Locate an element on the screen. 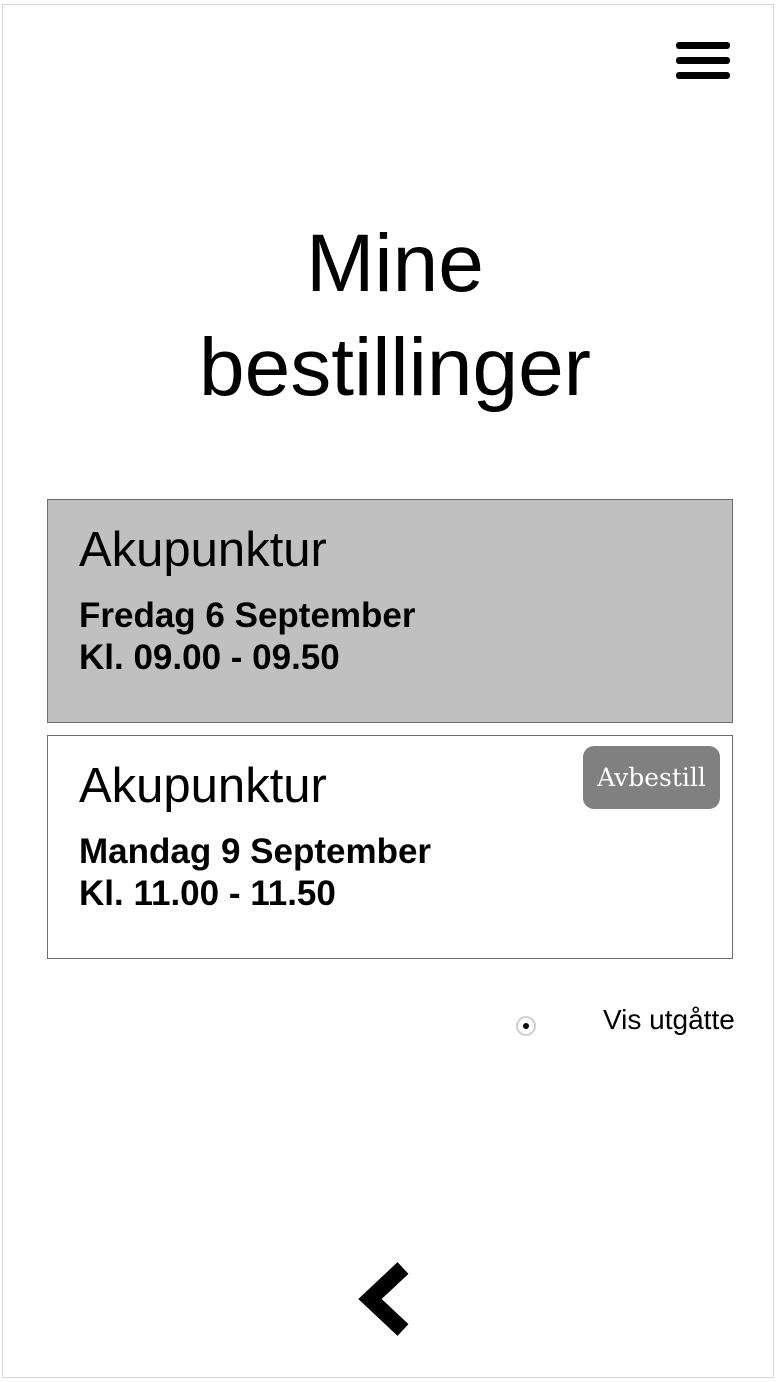  hamburger-menu-icon is located at coordinates (703, 61).